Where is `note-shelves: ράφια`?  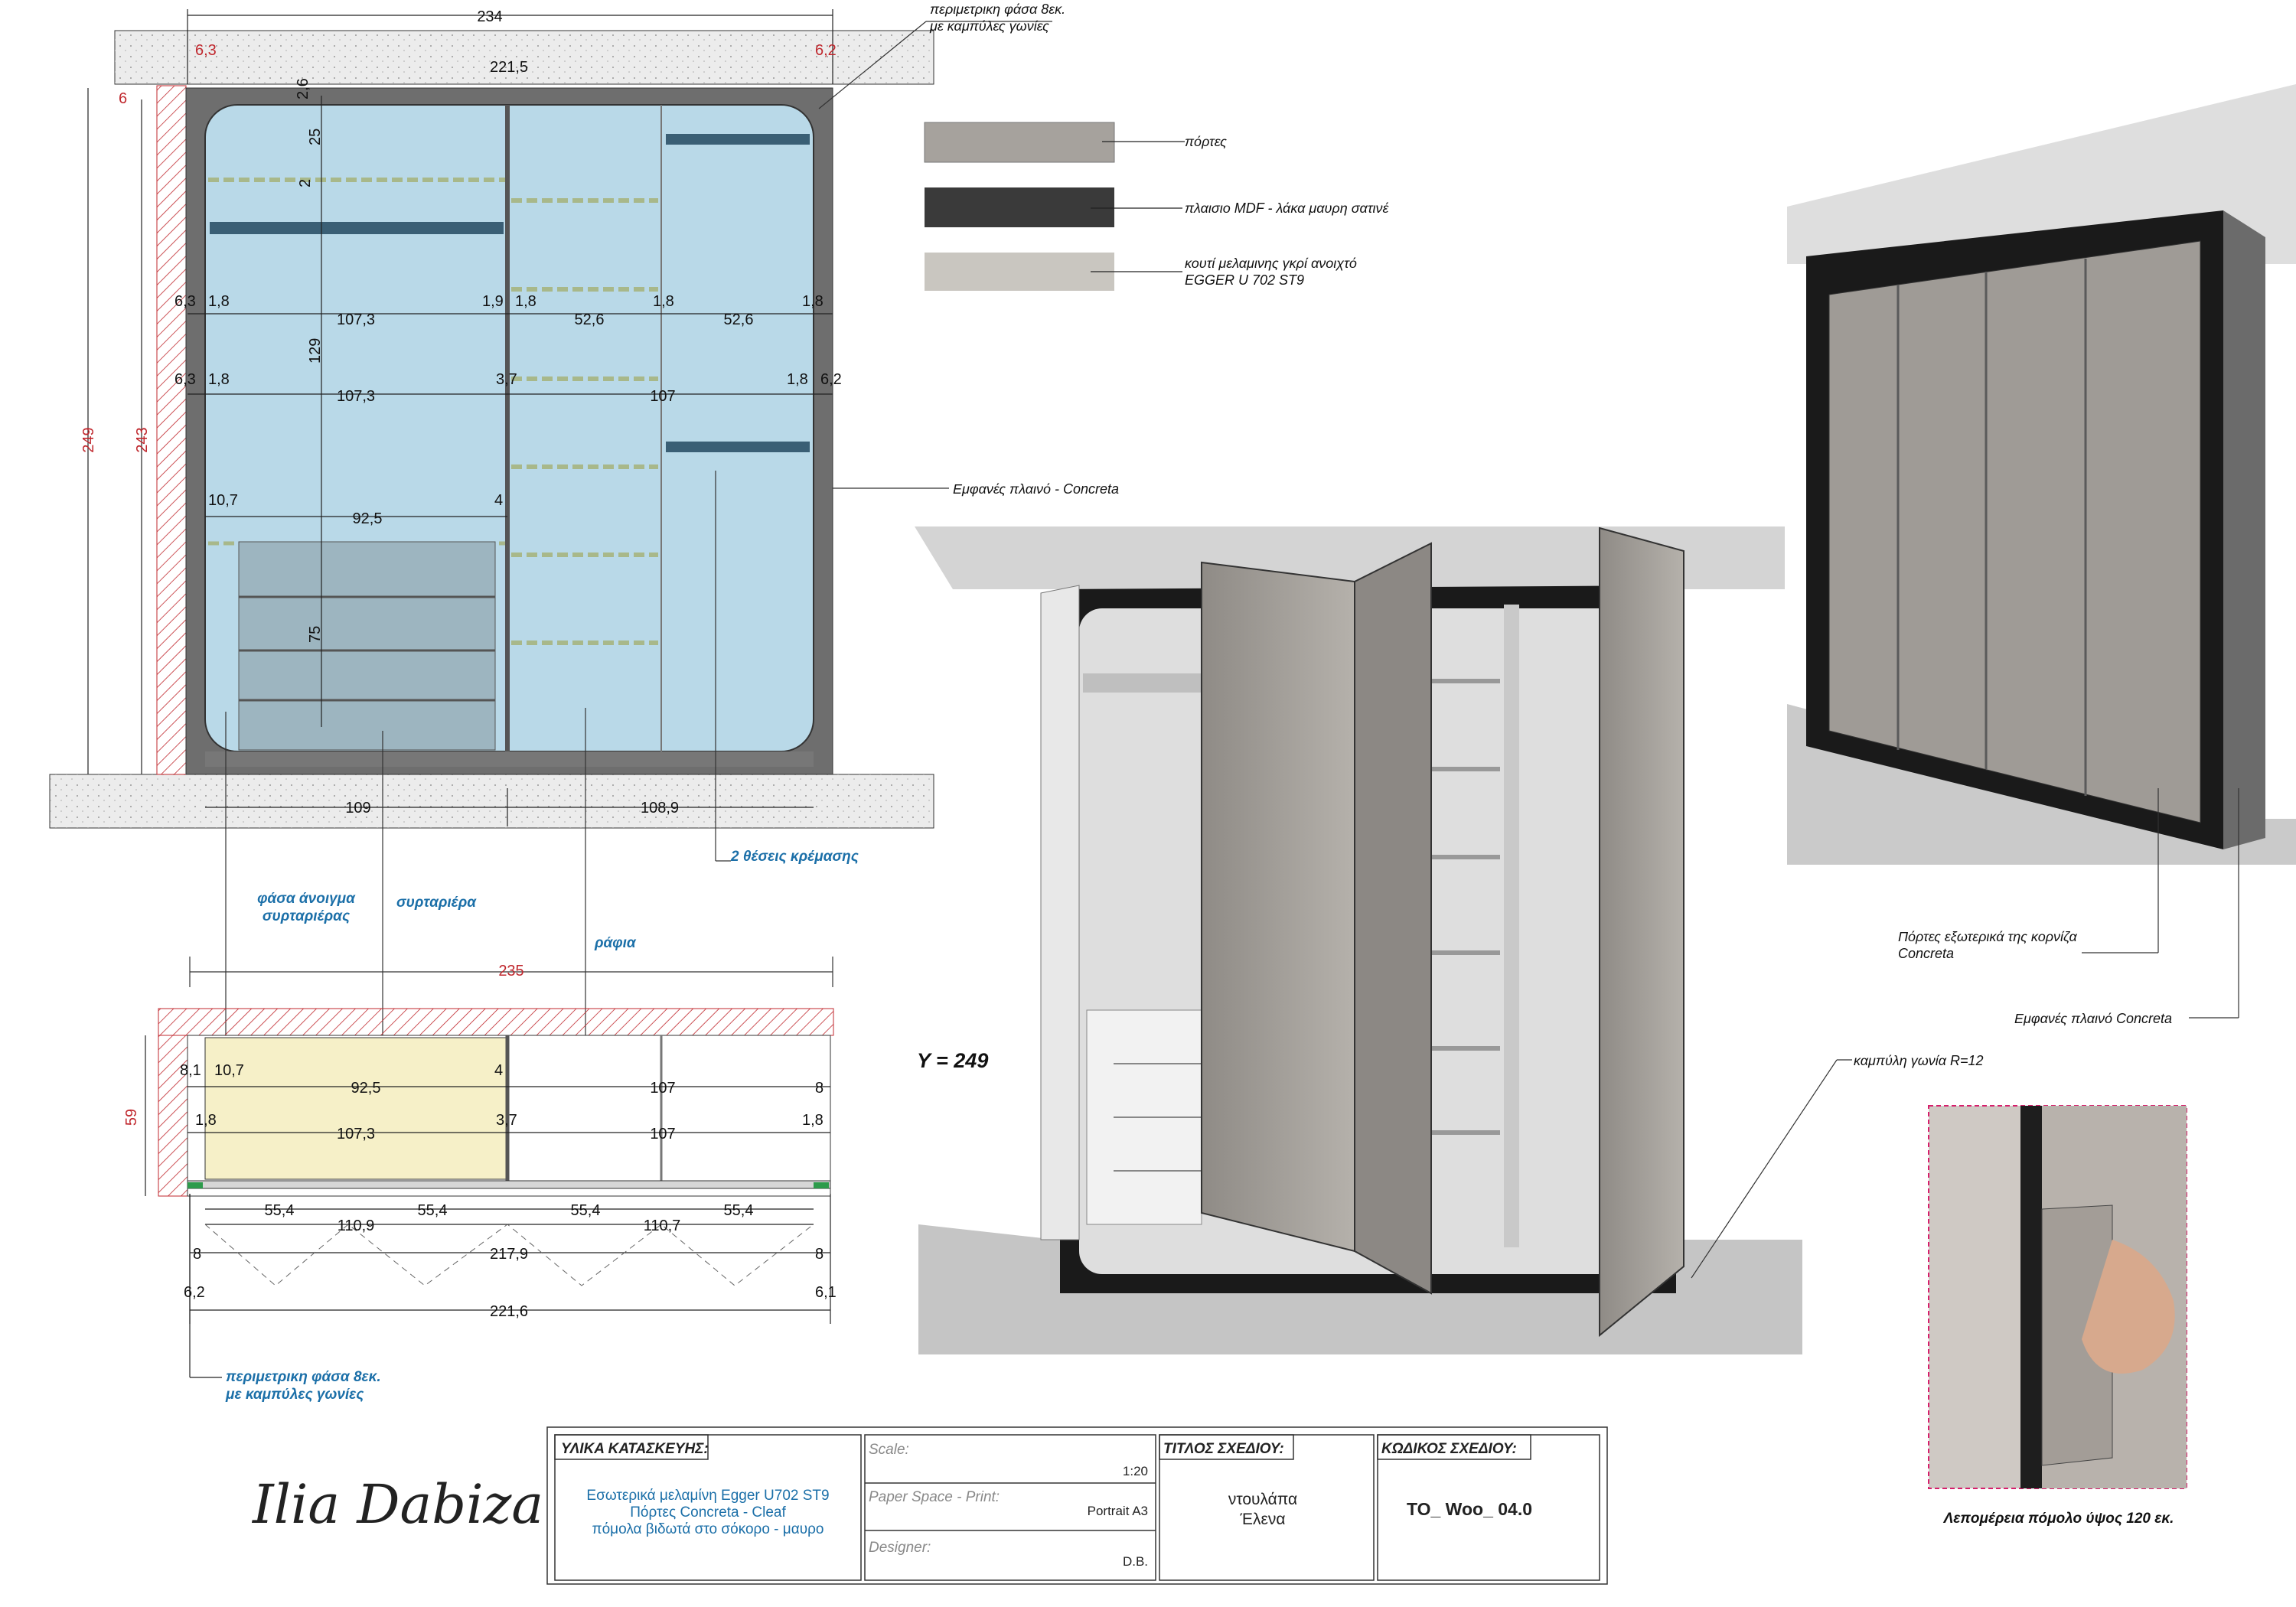 note-shelves: ράφια is located at coordinates (615, 943).